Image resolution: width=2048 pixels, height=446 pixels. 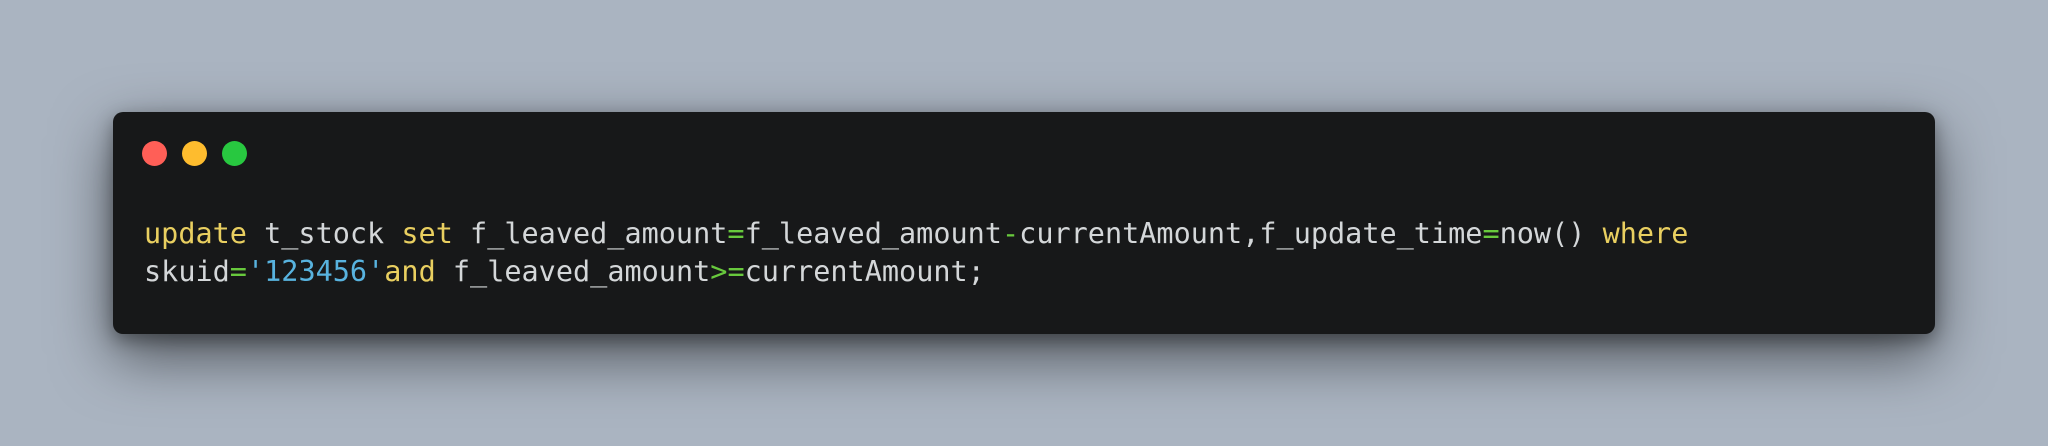 What do you see at coordinates (195, 233) in the screenshot?
I see `keyword-token: update` at bounding box center [195, 233].